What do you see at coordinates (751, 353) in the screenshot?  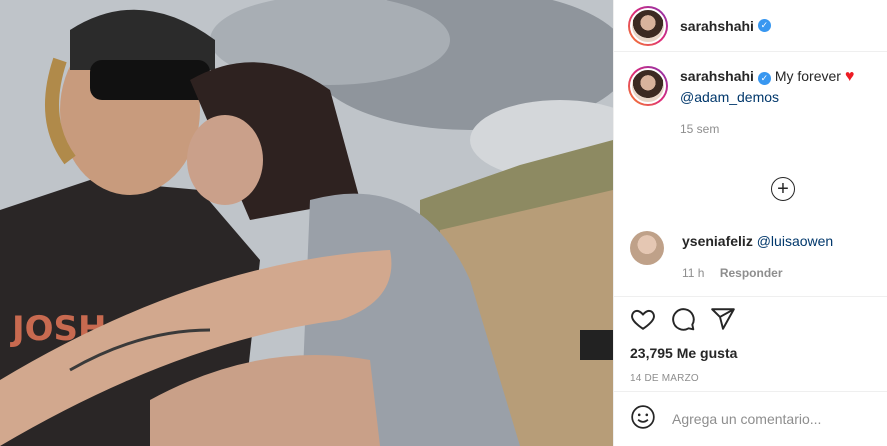 I see `likes-count: 23,795 Me gusta` at bounding box center [751, 353].